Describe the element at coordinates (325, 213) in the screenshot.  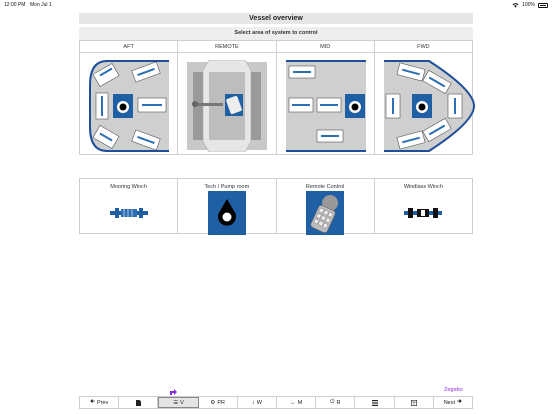
I see `remote-control-icon` at that location.